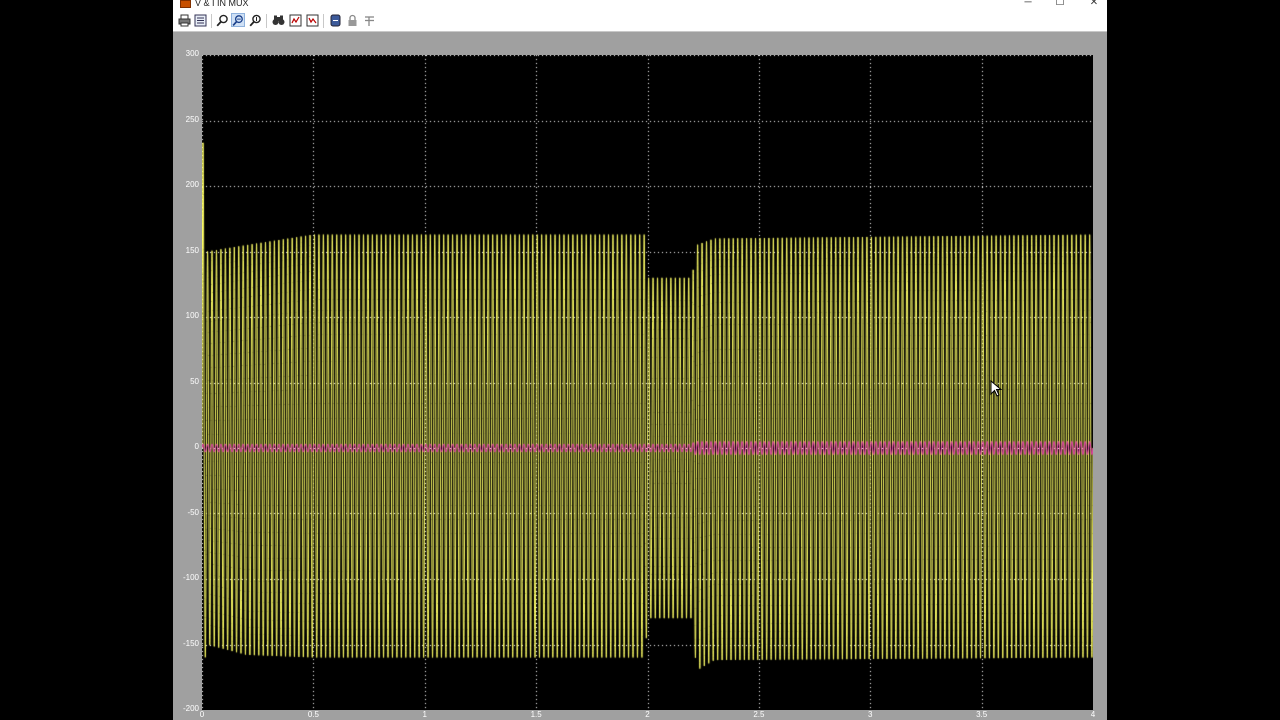 Image resolution: width=1280 pixels, height=720 pixels. What do you see at coordinates (192, 184) in the screenshot?
I see `y-tick-label: 200` at bounding box center [192, 184].